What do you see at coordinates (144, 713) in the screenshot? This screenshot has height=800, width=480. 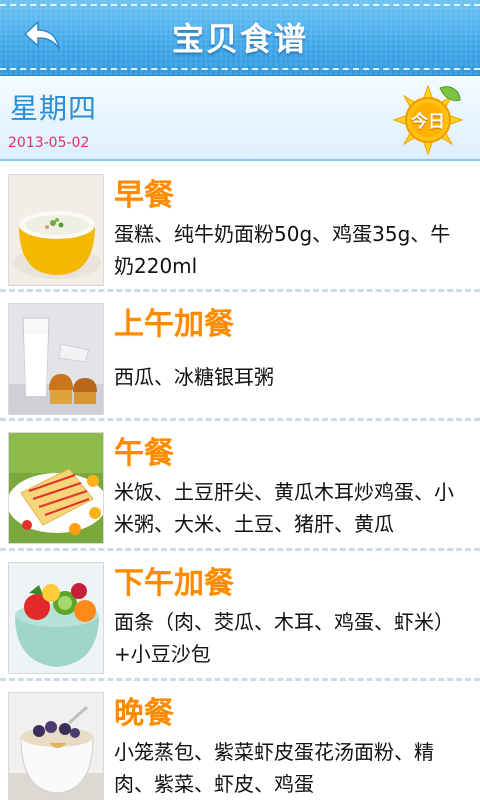 I see `meal-name: 晚餐` at bounding box center [144, 713].